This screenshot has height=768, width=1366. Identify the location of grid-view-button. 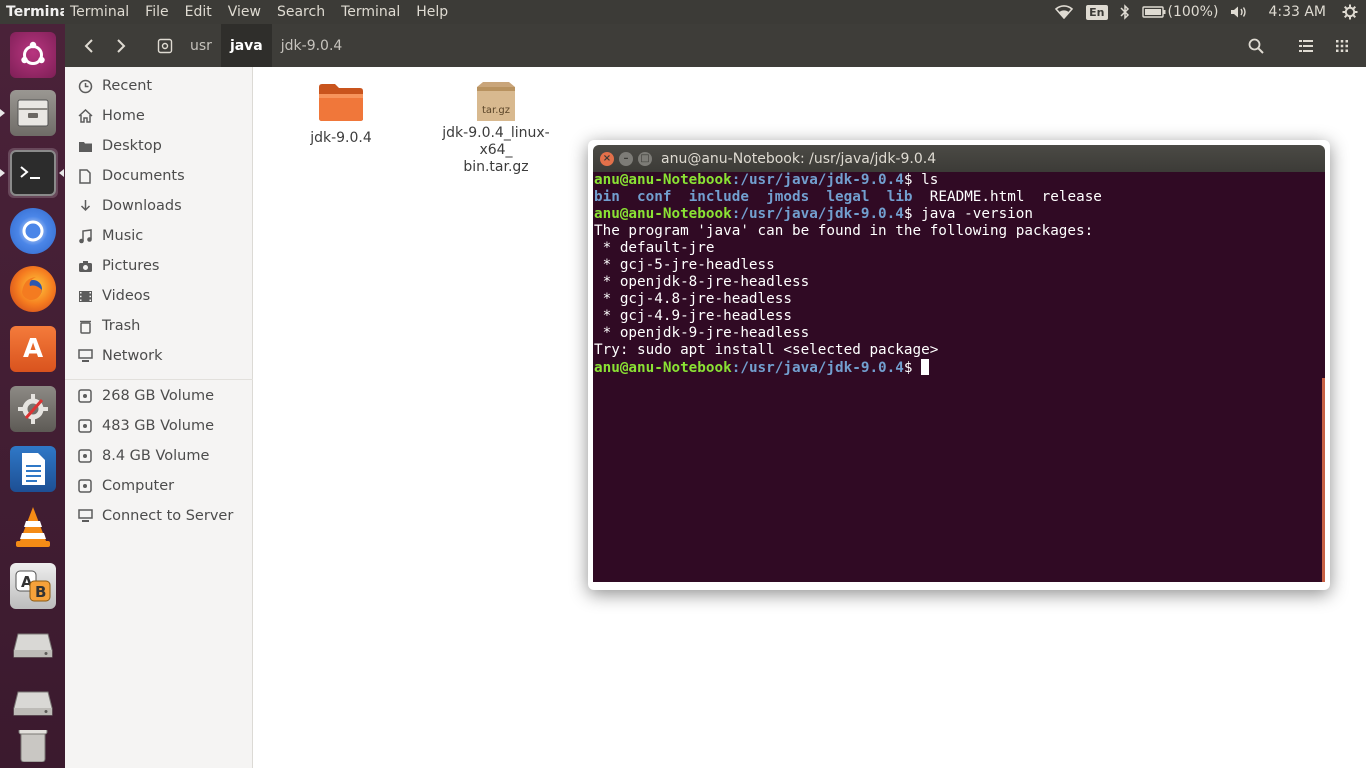
(1342, 45).